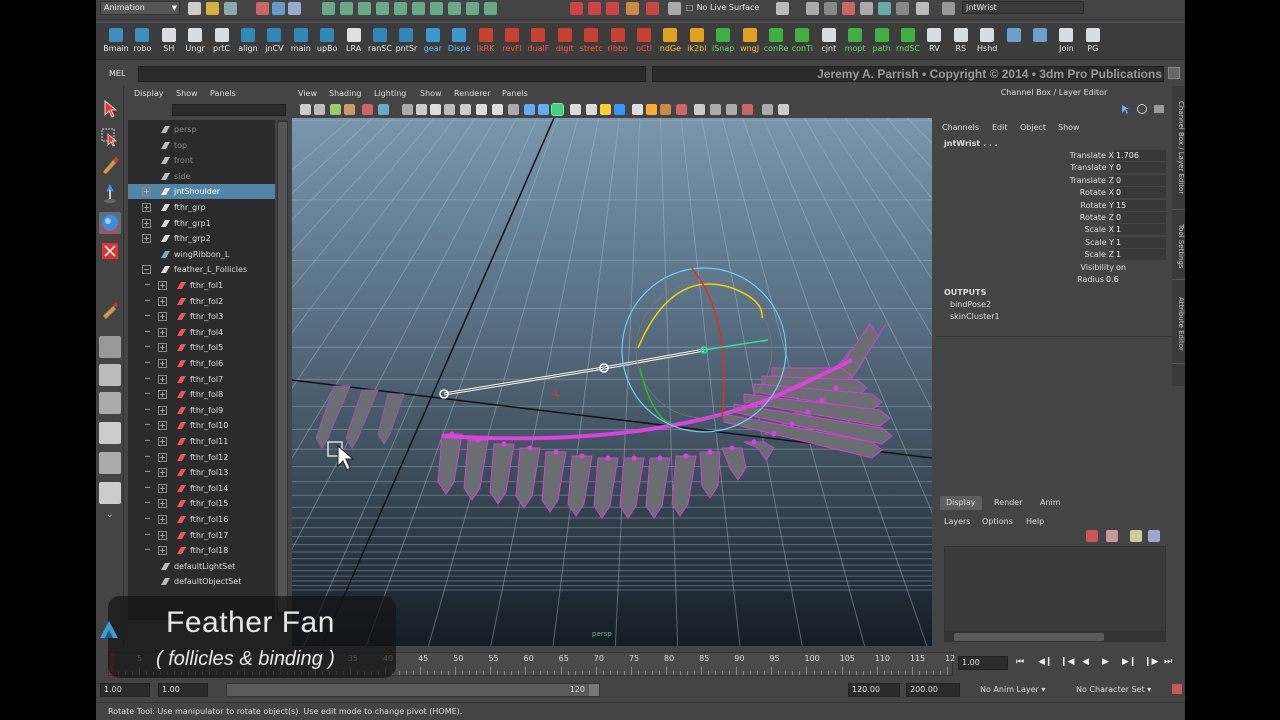 The image size is (1280, 720). I want to click on layout-more-icon: ⌄, so click(110, 516).